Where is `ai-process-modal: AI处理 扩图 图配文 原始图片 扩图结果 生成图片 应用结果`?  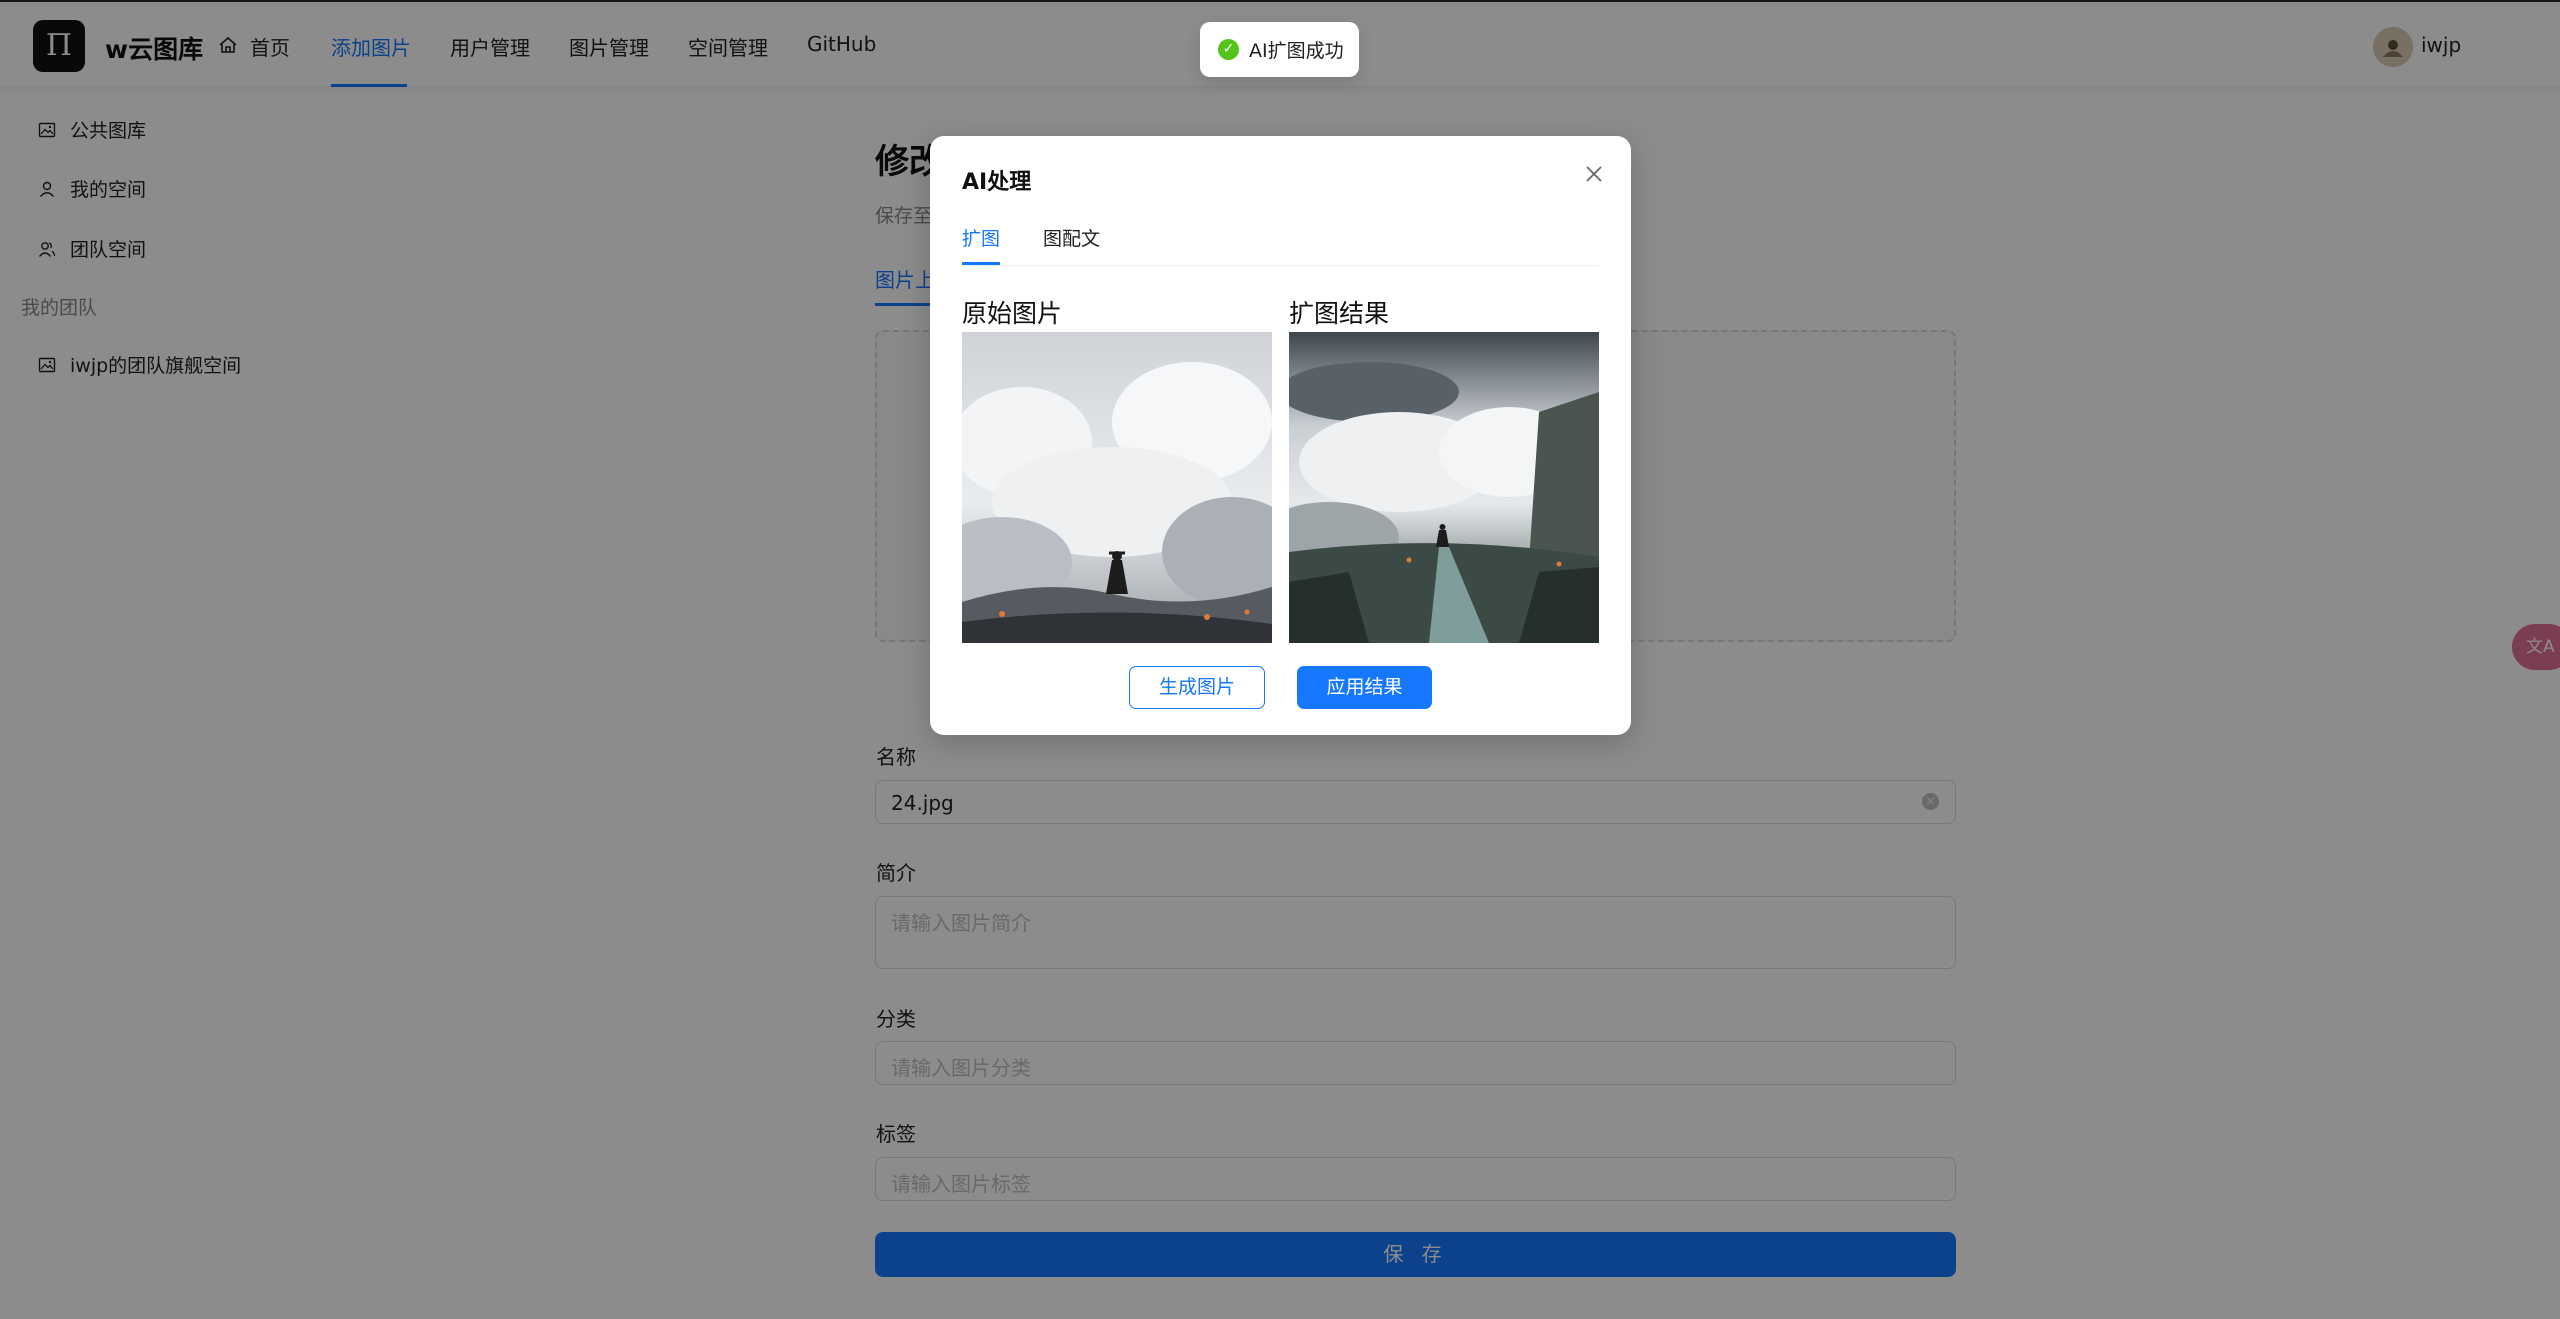
ai-process-modal: AI处理 扩图 图配文 原始图片 扩图结果 生成图片 应用结果 is located at coordinates (1280, 435).